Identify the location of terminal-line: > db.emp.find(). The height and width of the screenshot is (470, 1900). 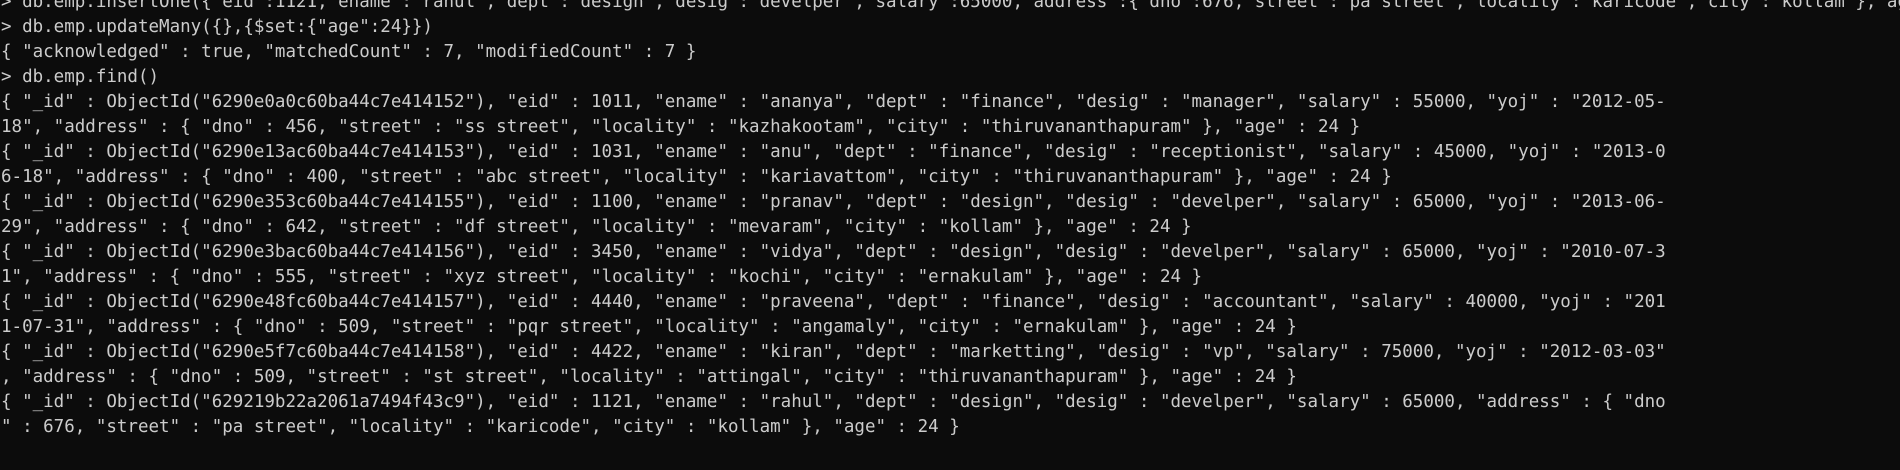
(80, 77).